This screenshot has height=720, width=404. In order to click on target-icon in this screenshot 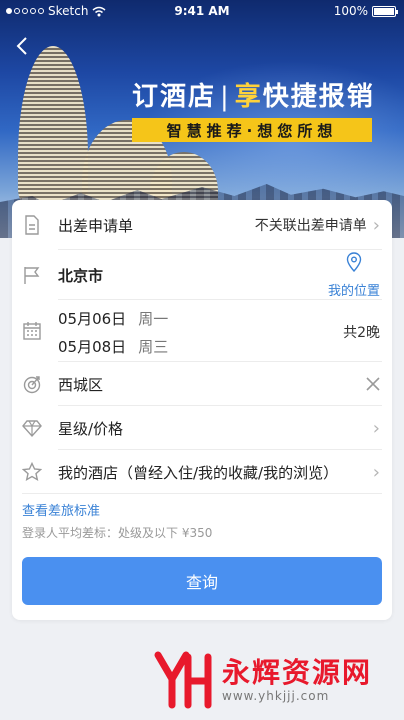, I will do `click(32, 385)`.